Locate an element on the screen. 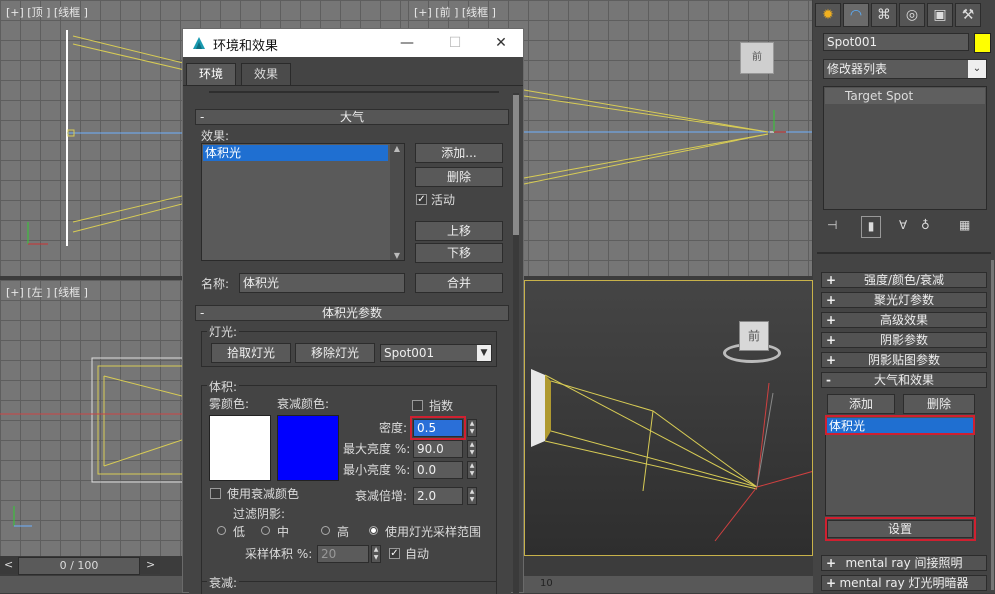  effect-name-field: 体积光 is located at coordinates (322, 283).